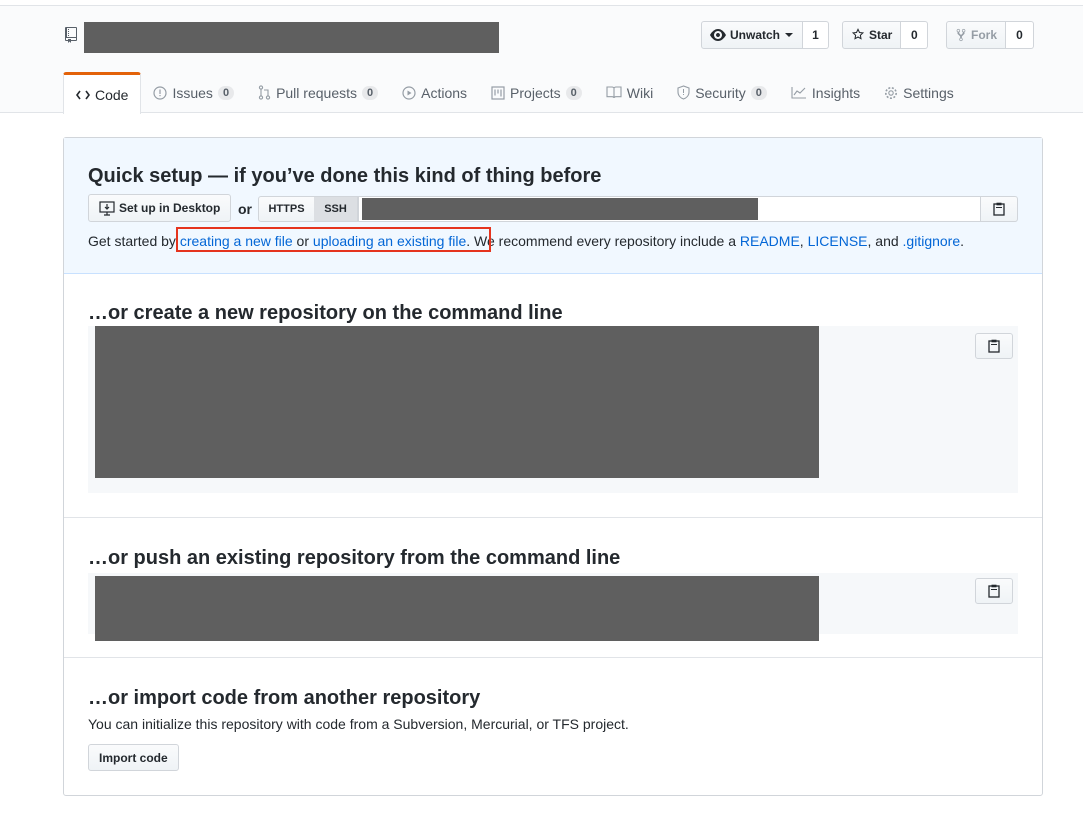 The image size is (1083, 817). I want to click on tab-security: Security 0, so click(722, 92).